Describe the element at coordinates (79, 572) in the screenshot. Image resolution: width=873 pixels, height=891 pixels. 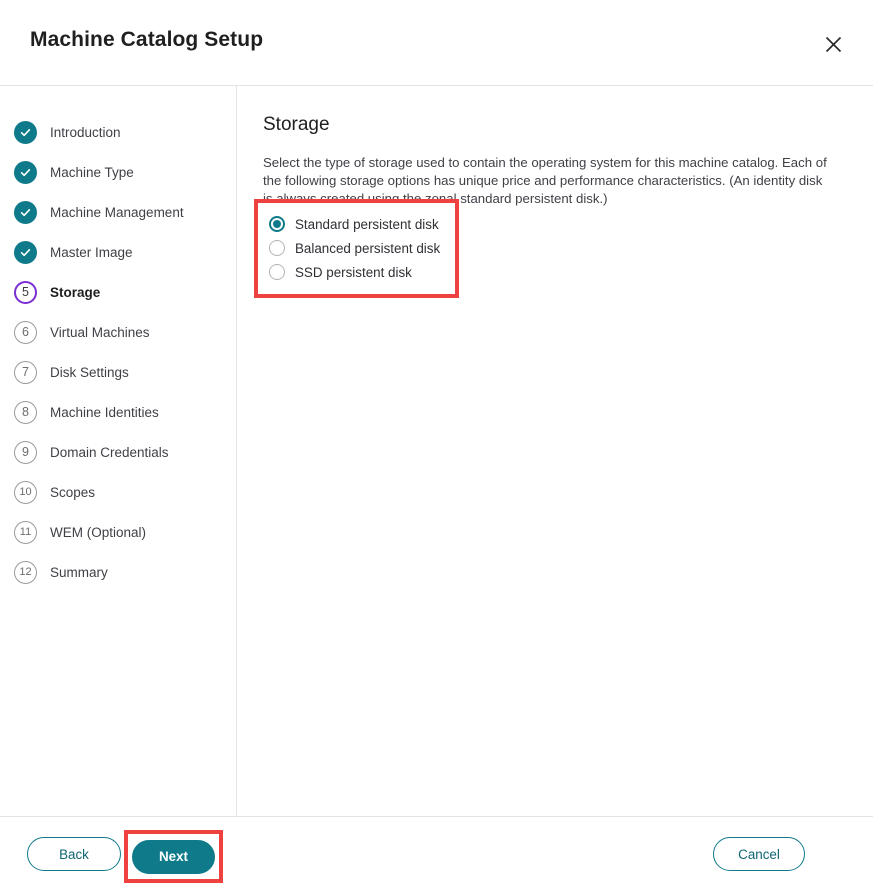
I see `sidebar-item-label: Summary` at that location.